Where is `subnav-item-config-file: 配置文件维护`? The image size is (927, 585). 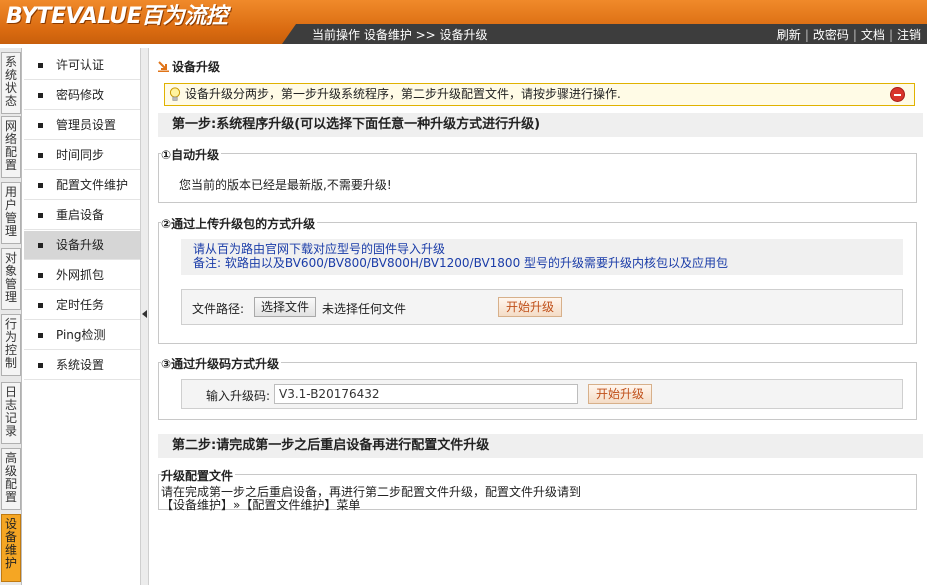 subnav-item-config-file: 配置文件维护 is located at coordinates (82, 185).